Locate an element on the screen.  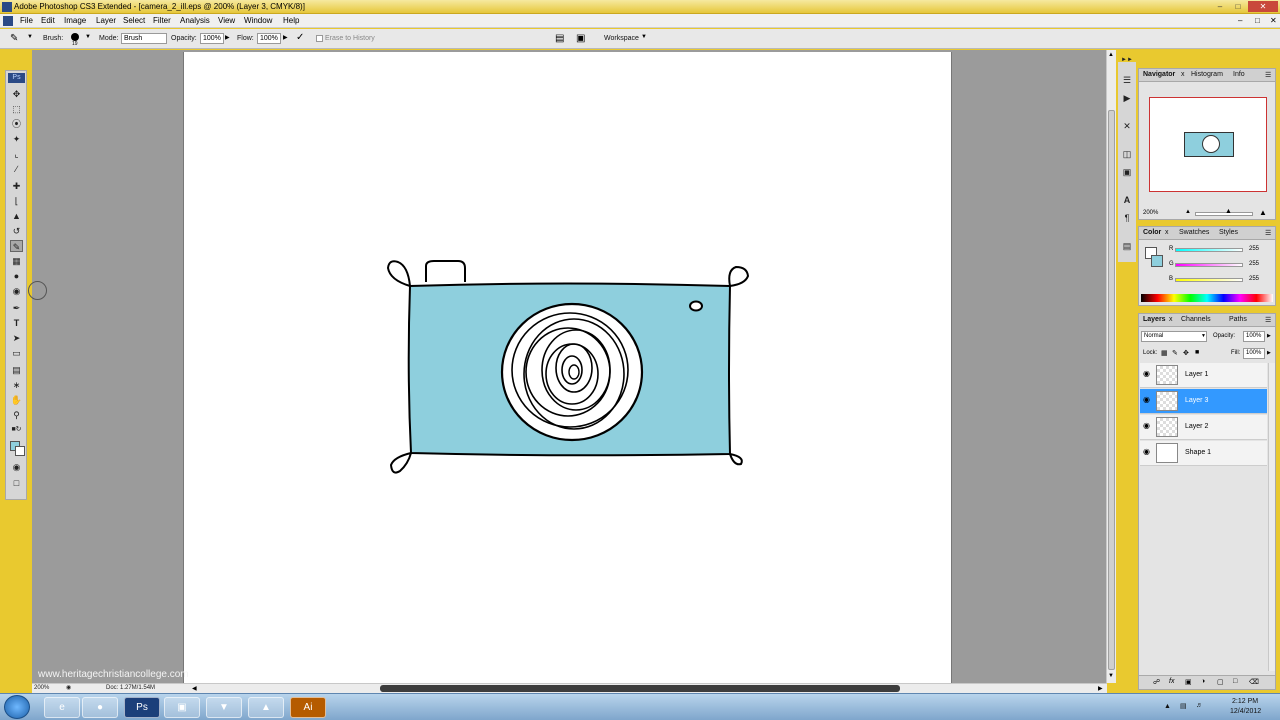
taskbar-ie-icon: e is located at coordinates (62, 707).